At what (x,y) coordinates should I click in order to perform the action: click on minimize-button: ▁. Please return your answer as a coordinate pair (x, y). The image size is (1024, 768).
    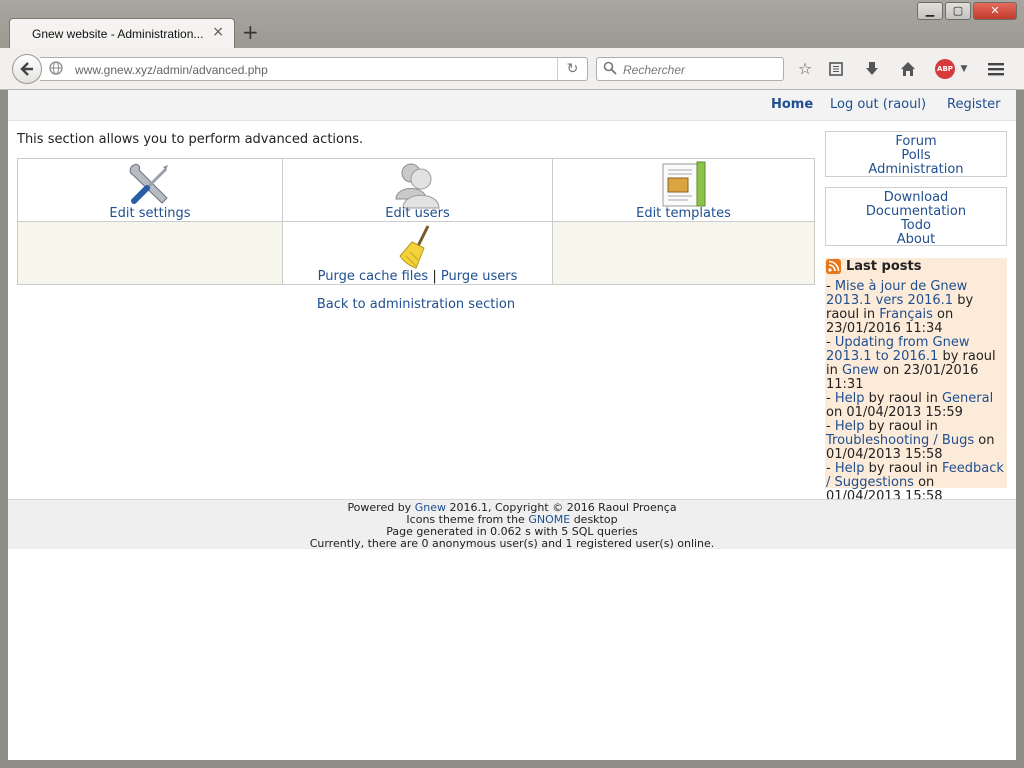
    Looking at the image, I should click on (930, 11).